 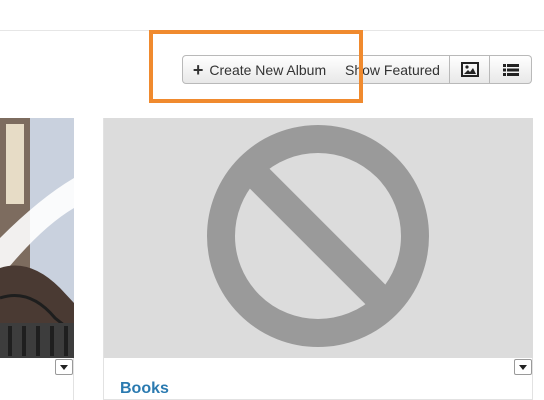 I want to click on image-icon, so click(x=469, y=69).